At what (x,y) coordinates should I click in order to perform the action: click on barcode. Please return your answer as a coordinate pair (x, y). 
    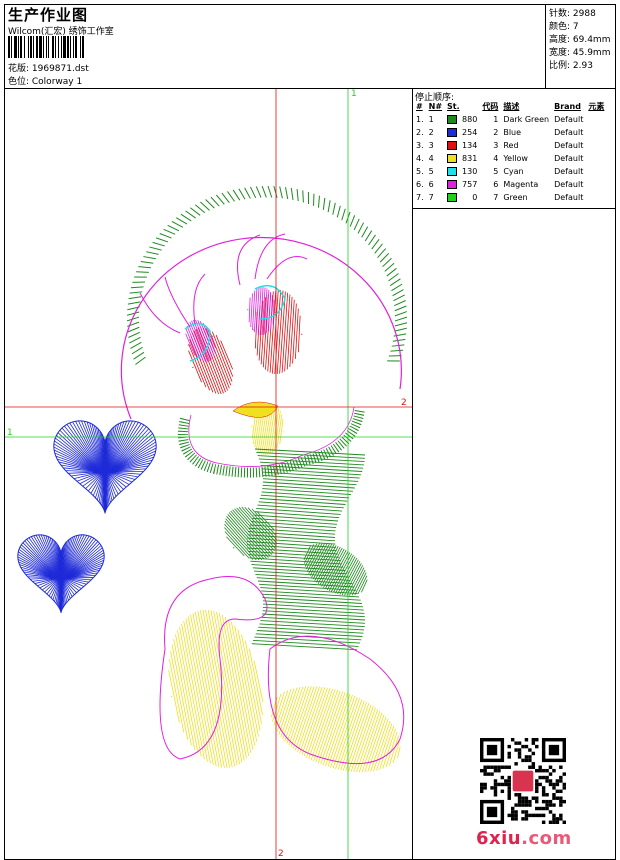
    Looking at the image, I should click on (75, 47).